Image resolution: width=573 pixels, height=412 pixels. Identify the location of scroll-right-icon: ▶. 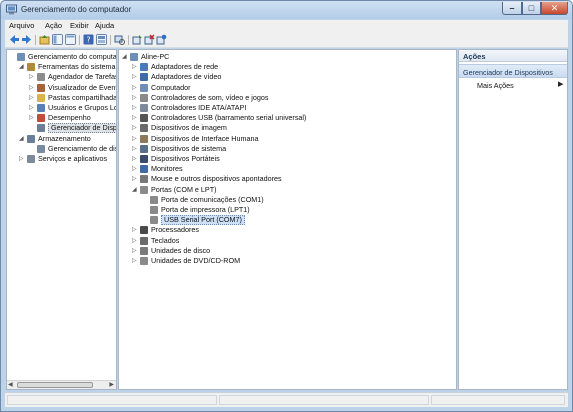
(111, 384).